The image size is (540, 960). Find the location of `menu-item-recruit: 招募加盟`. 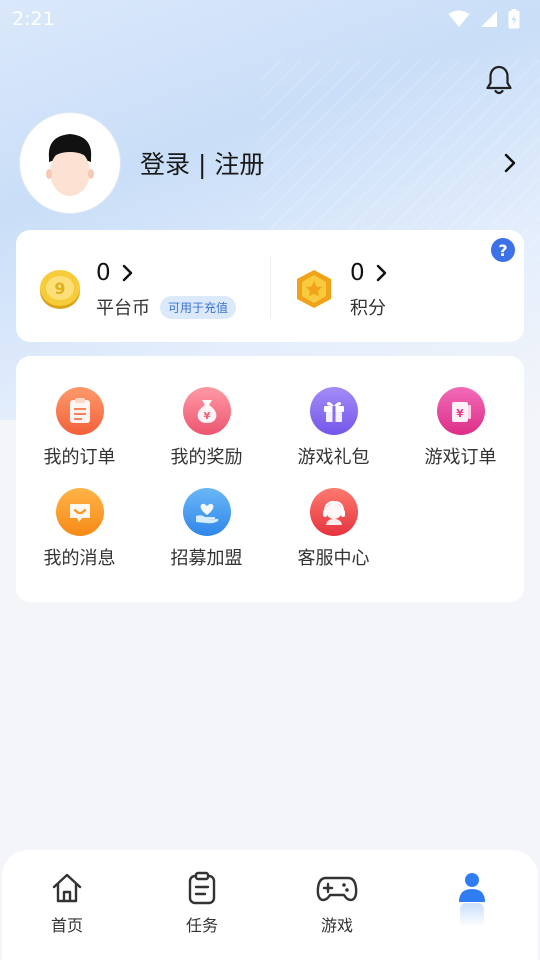

menu-item-recruit: 招募加盟 is located at coordinates (206, 529).